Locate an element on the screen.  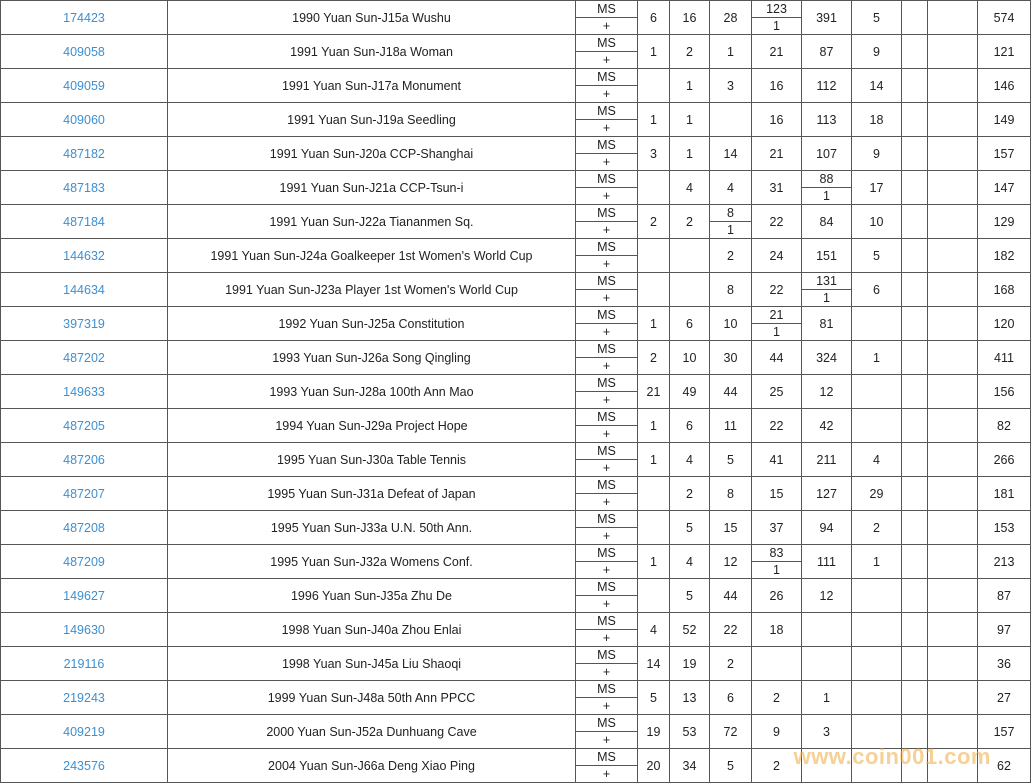
coin-id-link: 487209 is located at coordinates (84, 562).